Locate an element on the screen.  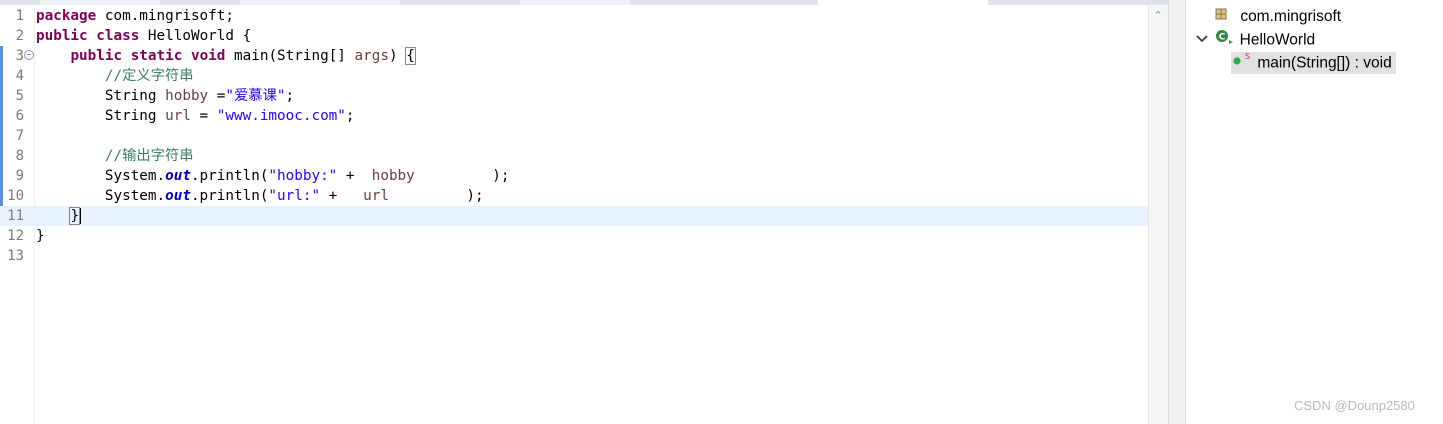
outline-item-method: S main(String[]) : void is located at coordinates (1313, 63).